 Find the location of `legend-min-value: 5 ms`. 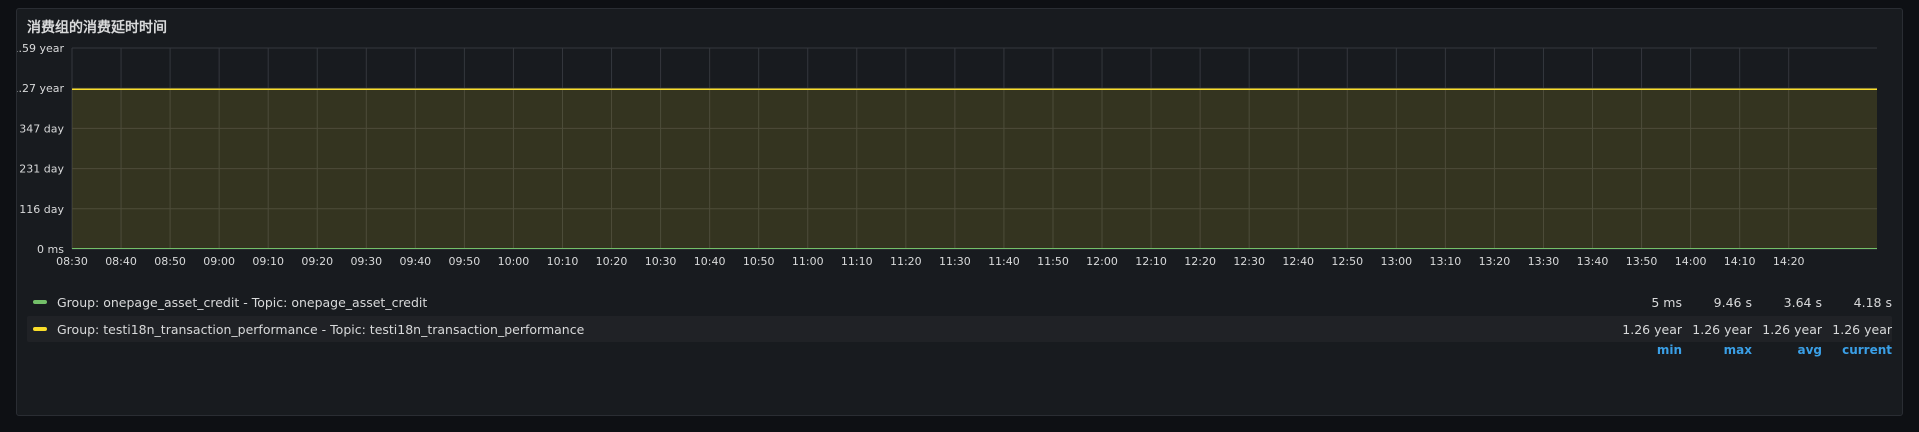

legend-min-value: 5 ms is located at coordinates (1666, 302).